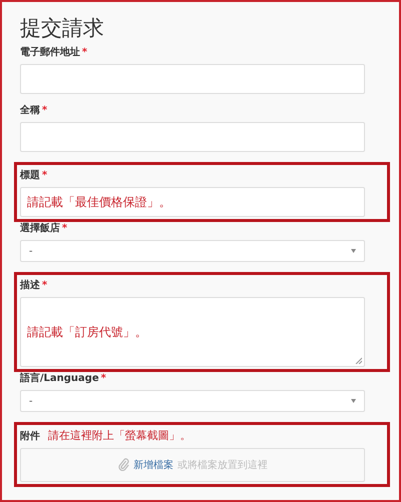  I want to click on textarea-value: 請記載「訂房代號」。, so click(87, 332).